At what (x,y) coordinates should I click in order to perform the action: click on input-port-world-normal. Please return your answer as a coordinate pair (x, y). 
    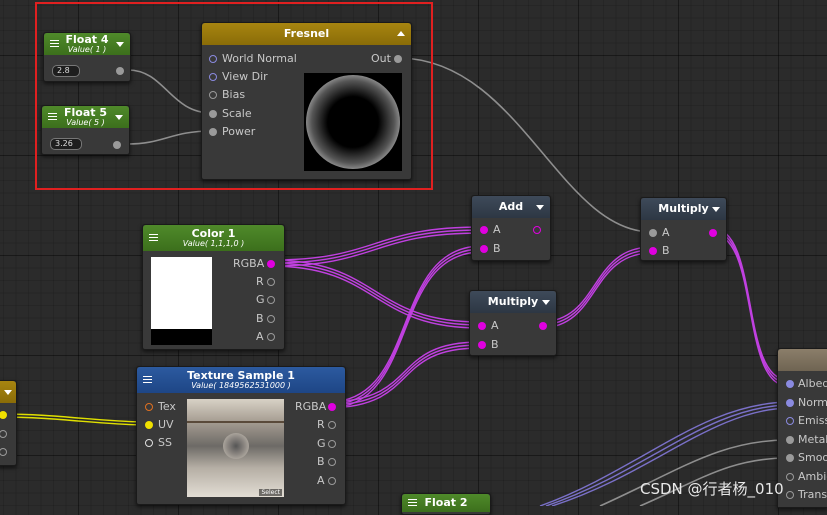
    Looking at the image, I should click on (213, 59).